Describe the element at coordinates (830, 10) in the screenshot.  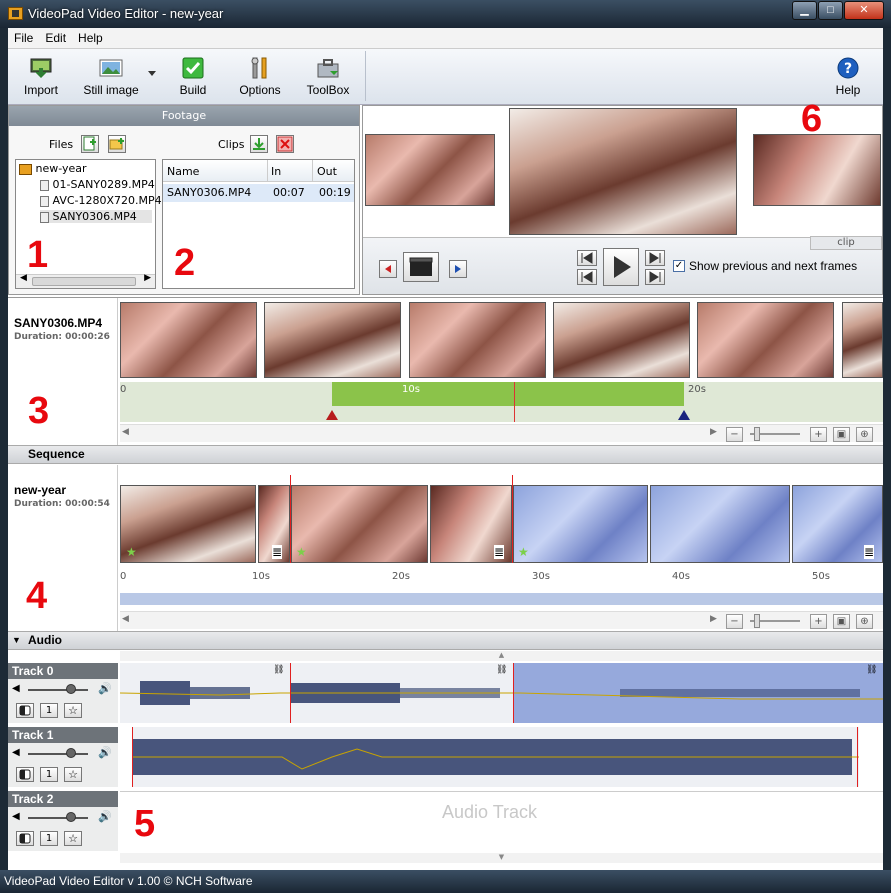
I see `maximize-button: □` at that location.